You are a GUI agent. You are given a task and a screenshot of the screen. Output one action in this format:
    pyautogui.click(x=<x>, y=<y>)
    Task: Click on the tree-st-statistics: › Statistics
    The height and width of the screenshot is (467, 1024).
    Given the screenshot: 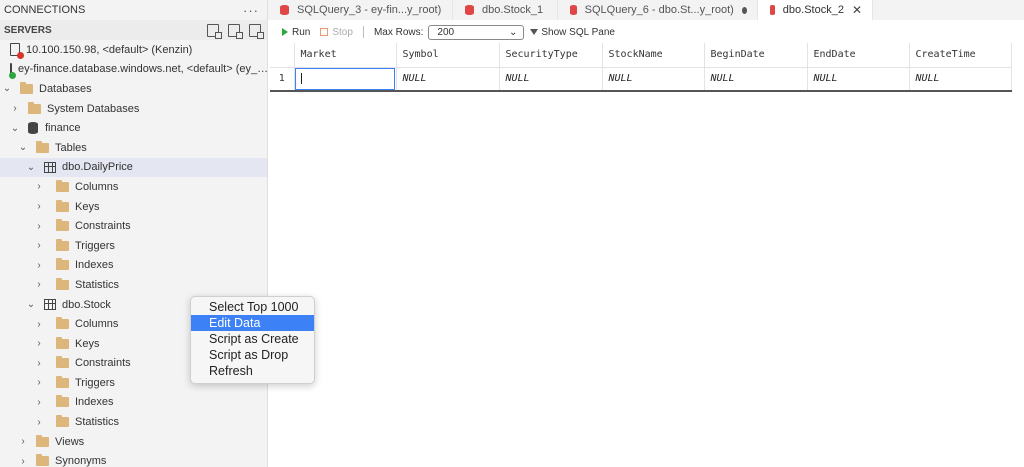 What is the action you would take?
    pyautogui.click(x=133, y=422)
    